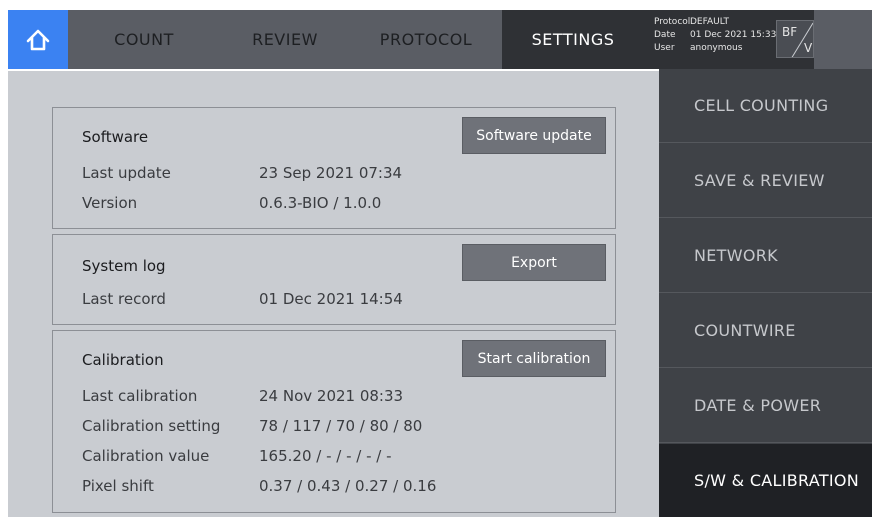  Describe the element at coordinates (790, 32) in the screenshot. I see `mode-bf-label: BF` at that location.